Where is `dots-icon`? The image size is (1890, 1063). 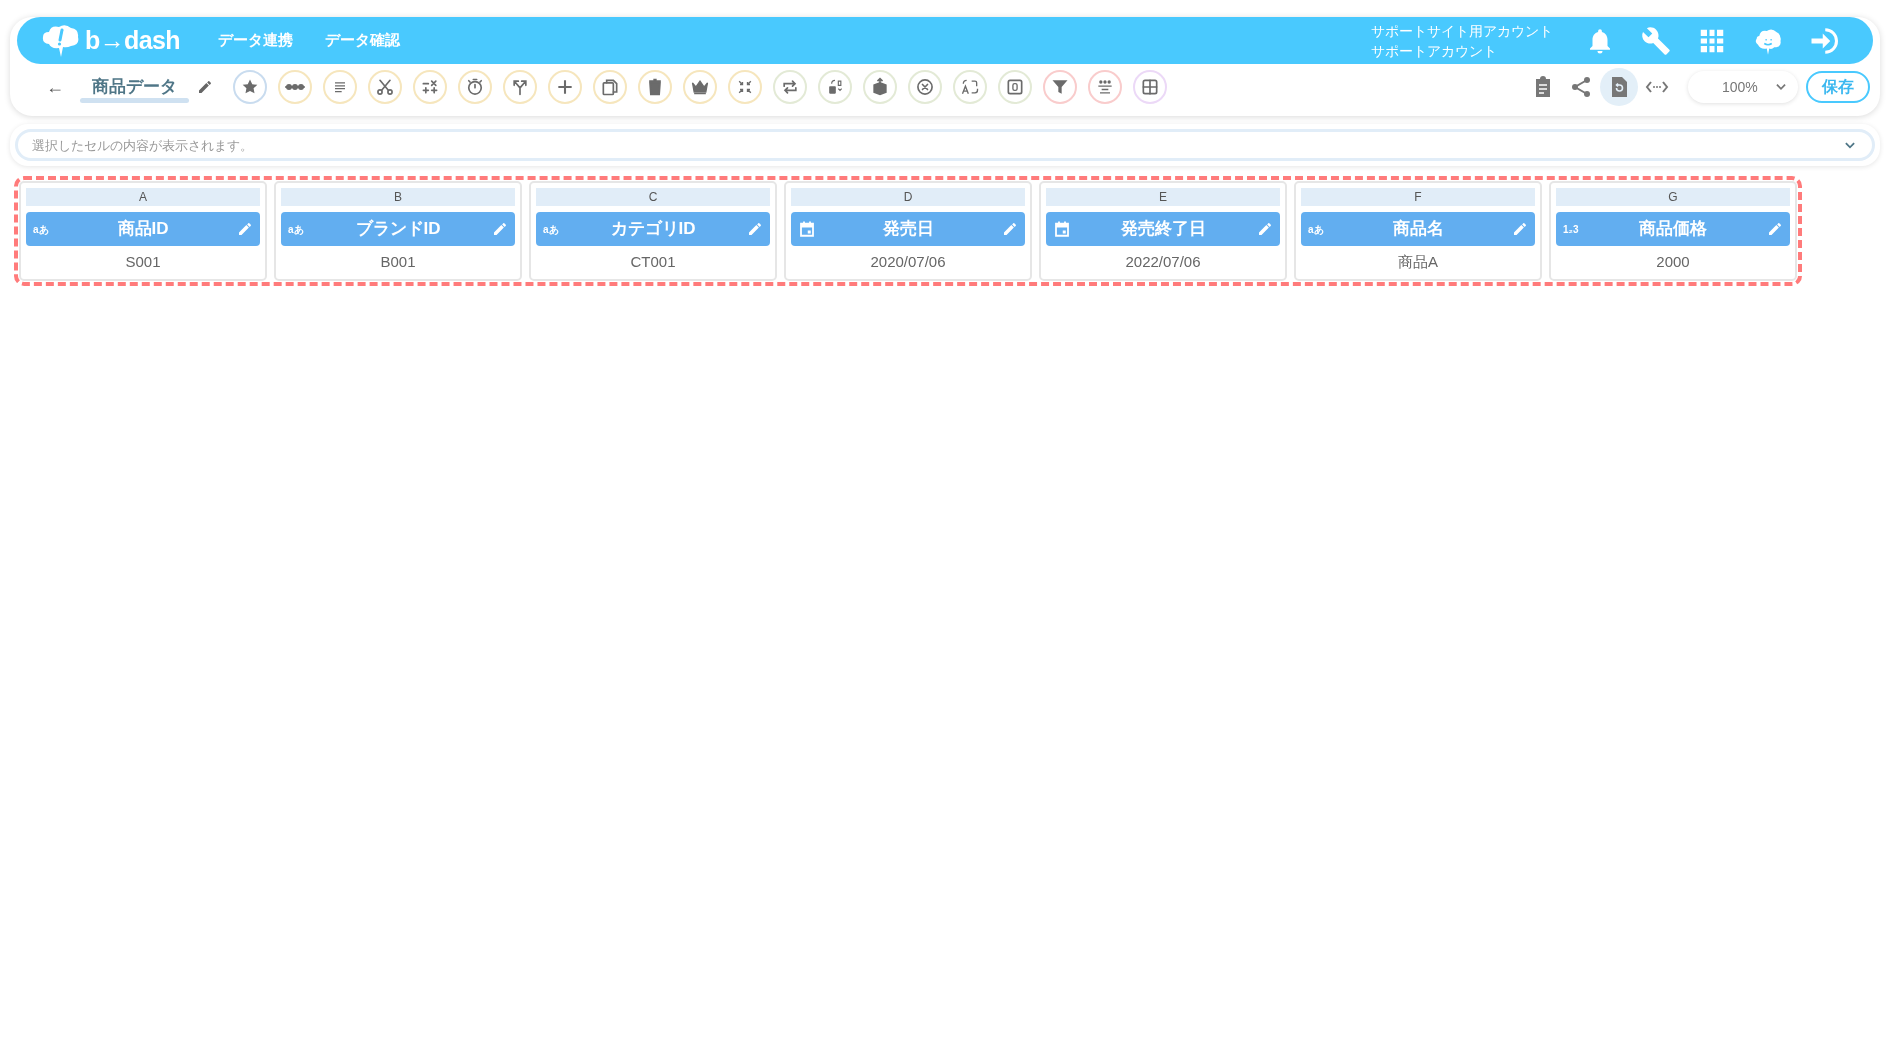
dots-icon is located at coordinates (295, 87).